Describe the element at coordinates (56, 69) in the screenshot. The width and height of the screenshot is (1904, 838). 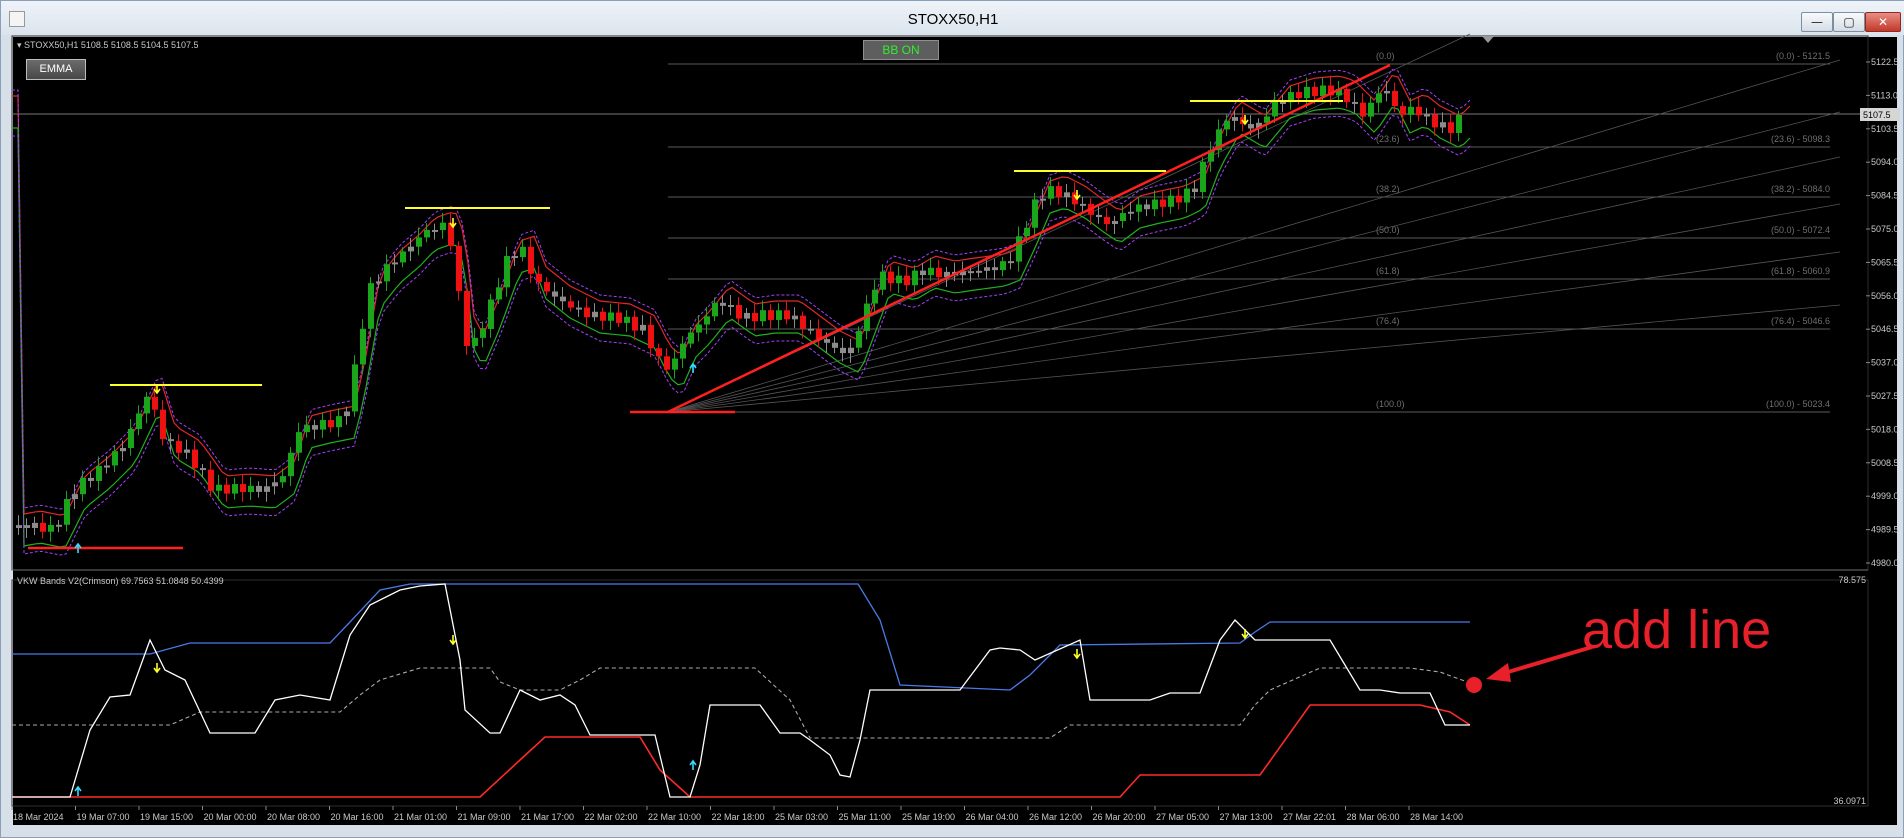
I see `emma-button: EMMA` at that location.